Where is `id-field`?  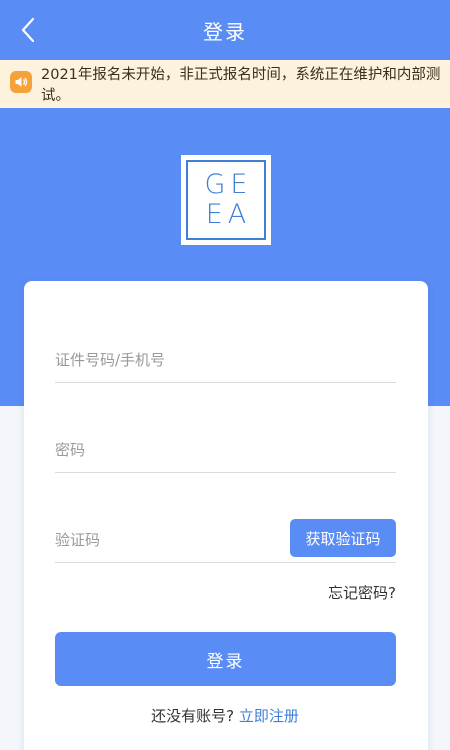
id-field is located at coordinates (225, 360).